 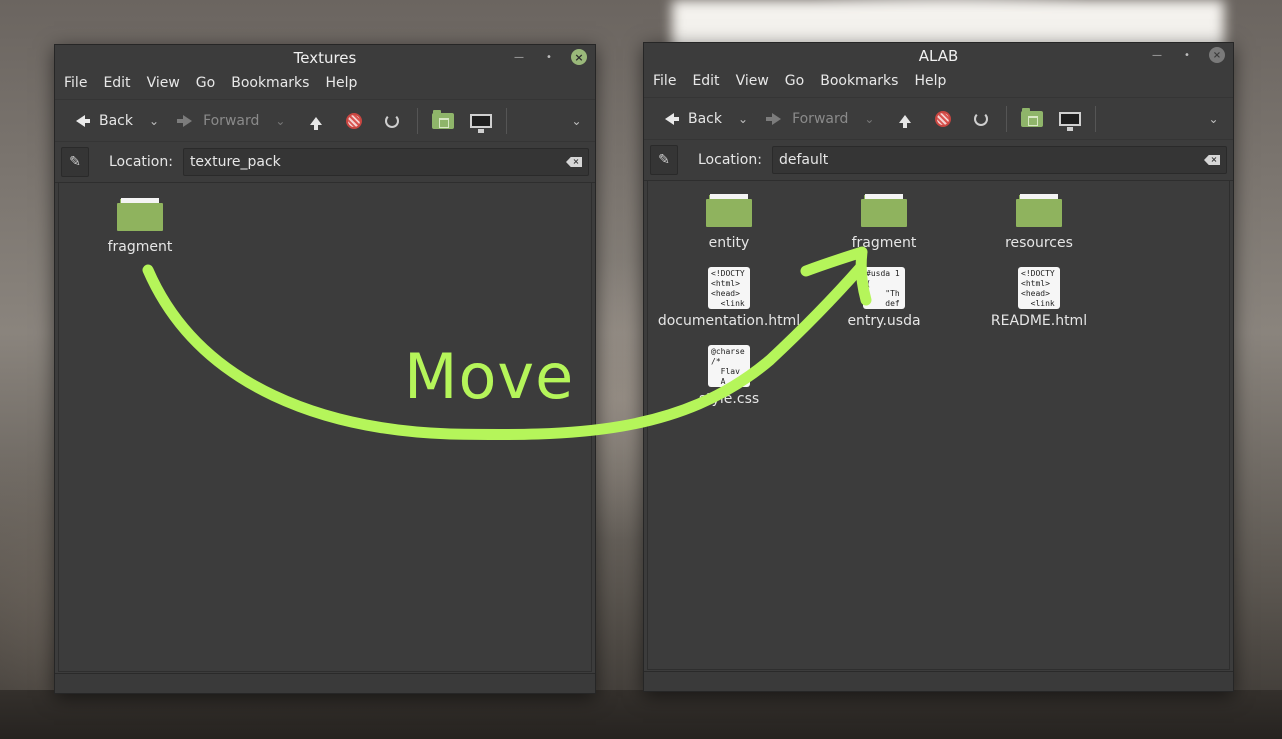 I want to click on location-bar: ✎ Location: texture_pack ×, so click(x=325, y=162).